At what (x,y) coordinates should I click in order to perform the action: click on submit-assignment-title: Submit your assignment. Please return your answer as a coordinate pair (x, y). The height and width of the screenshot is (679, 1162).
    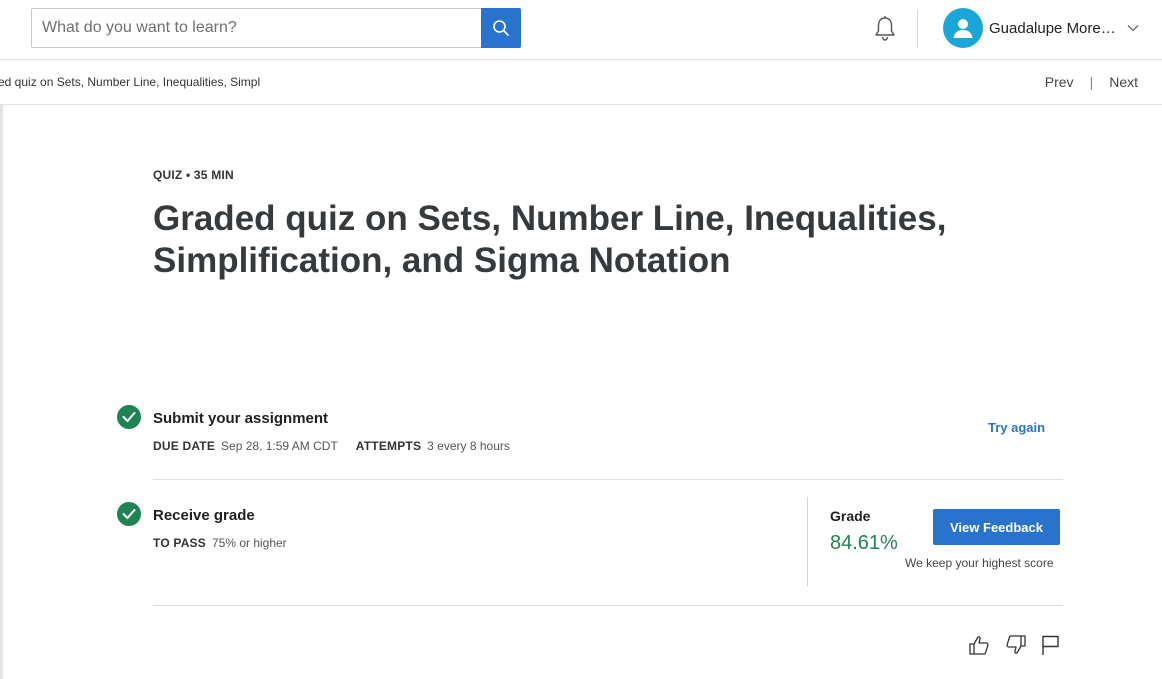
    Looking at the image, I should click on (241, 418).